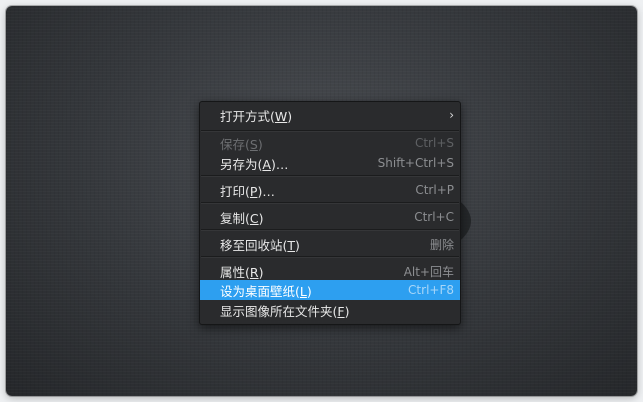 The height and width of the screenshot is (402, 643). I want to click on menu-item-shortcut: 删除, so click(441, 244).